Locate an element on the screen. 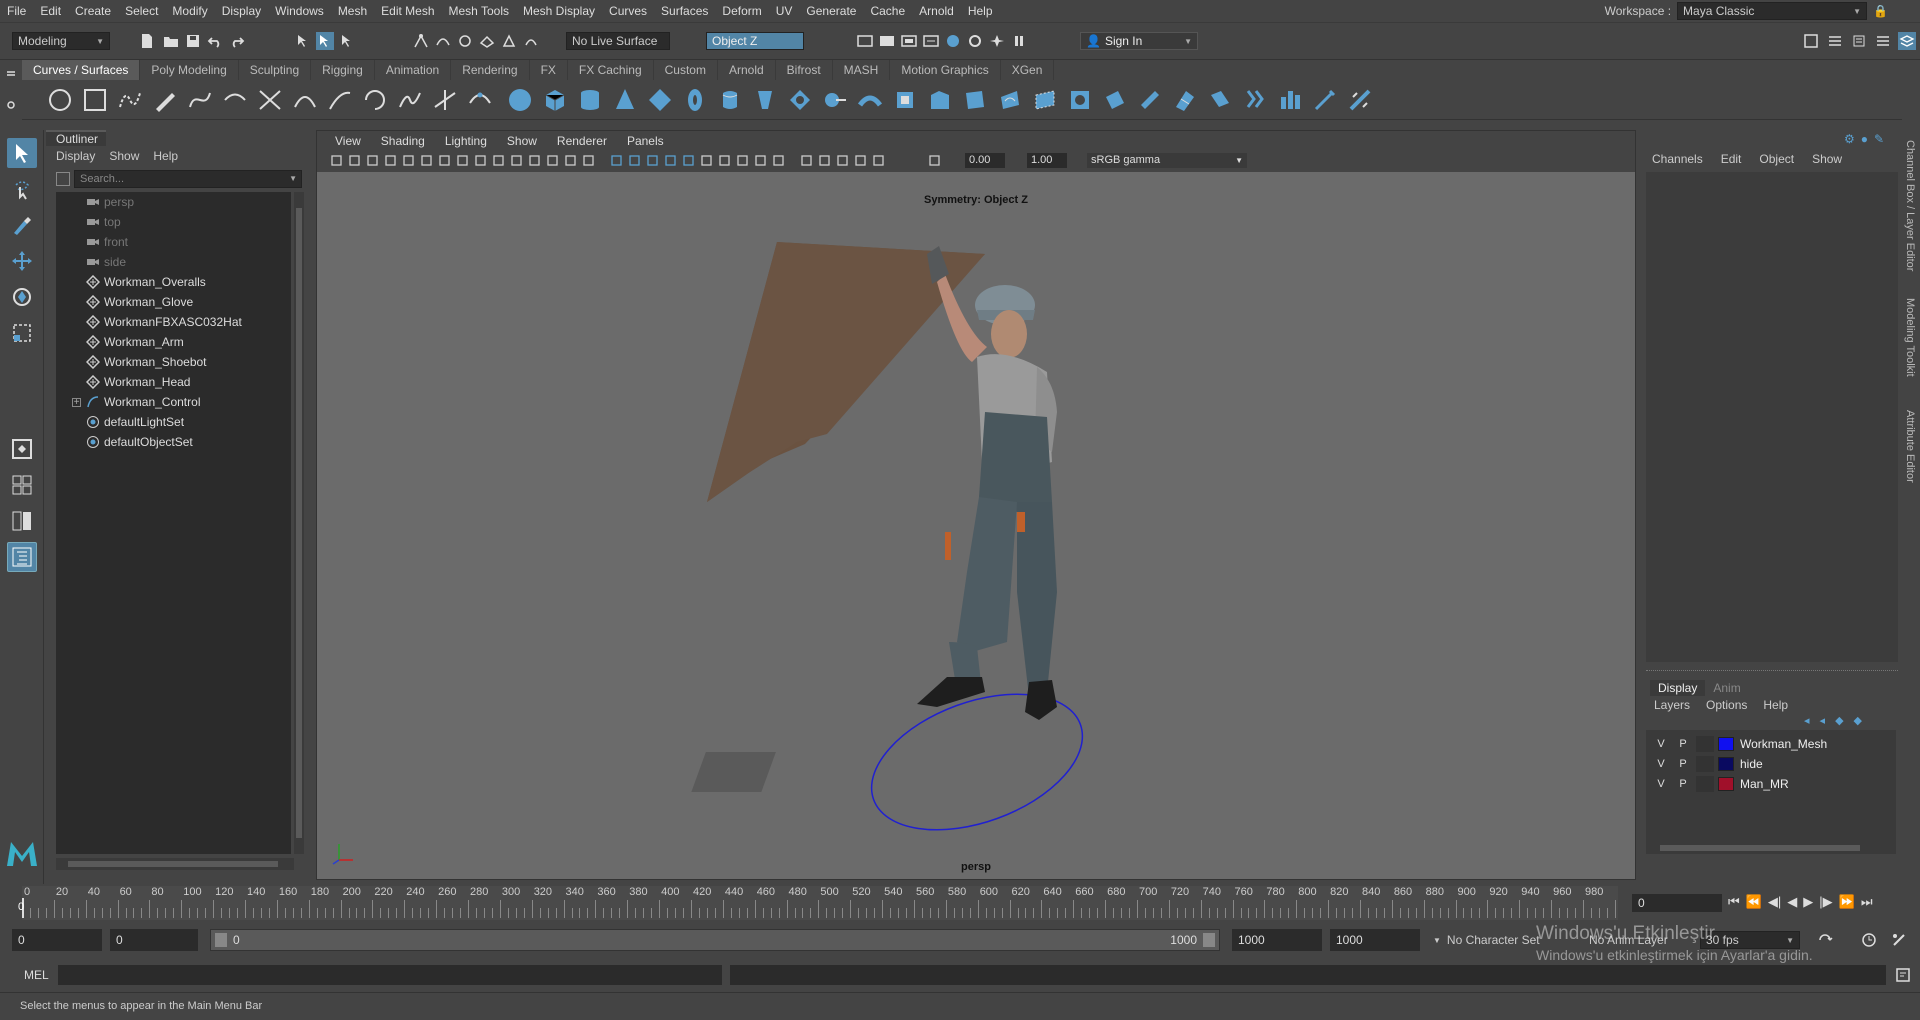 The image size is (1920, 1020). intersect-surfaces-icon is located at coordinates (1045, 100).